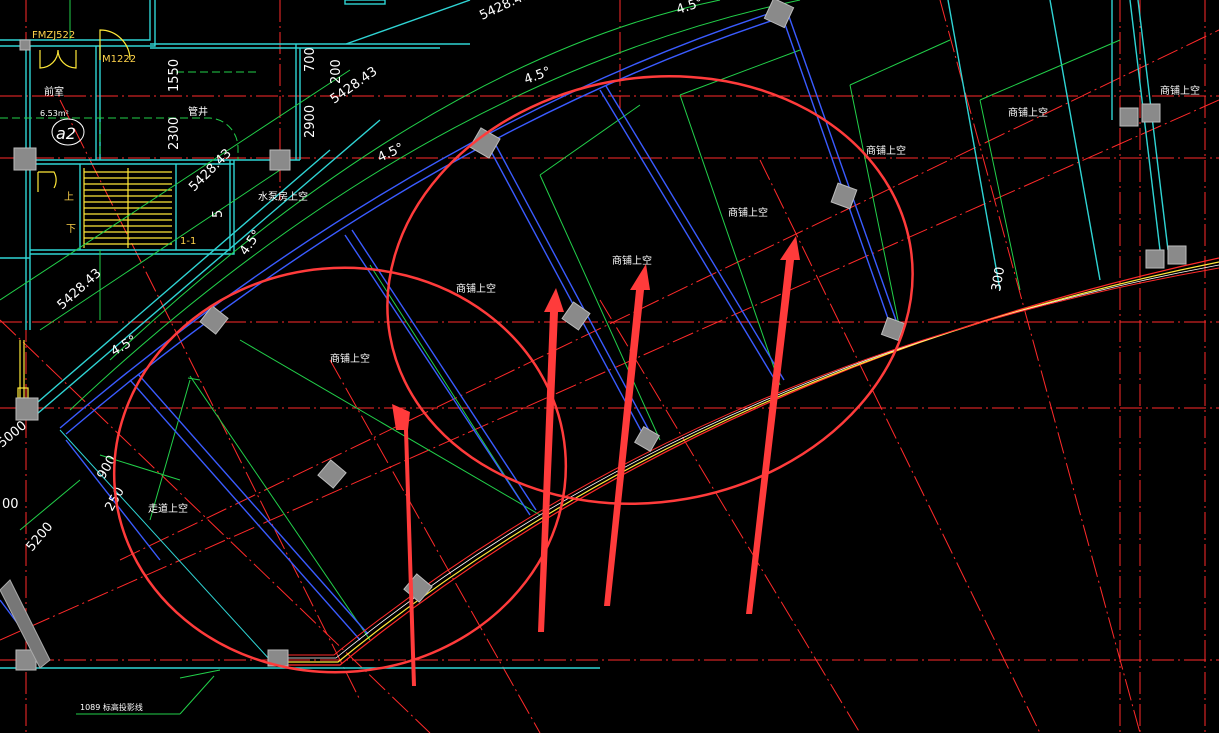 The height and width of the screenshot is (733, 1219). What do you see at coordinates (71, 229) in the screenshot?
I see `stair-down-label: 下` at bounding box center [71, 229].